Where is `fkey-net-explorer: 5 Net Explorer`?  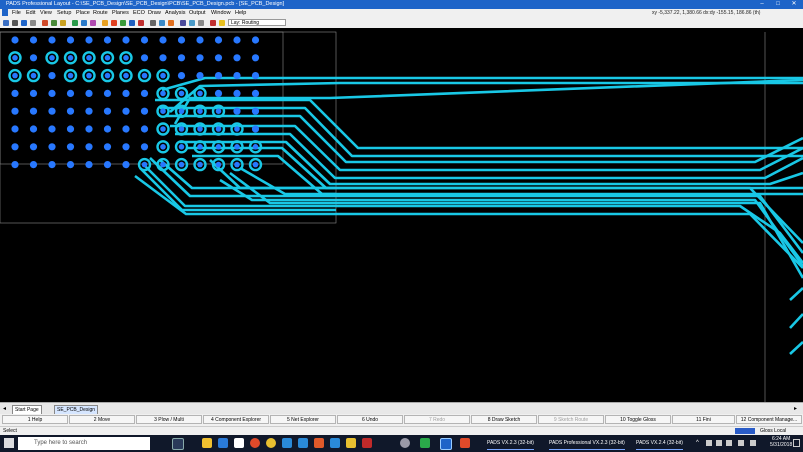 fkey-net-explorer: 5 Net Explorer is located at coordinates (303, 419).